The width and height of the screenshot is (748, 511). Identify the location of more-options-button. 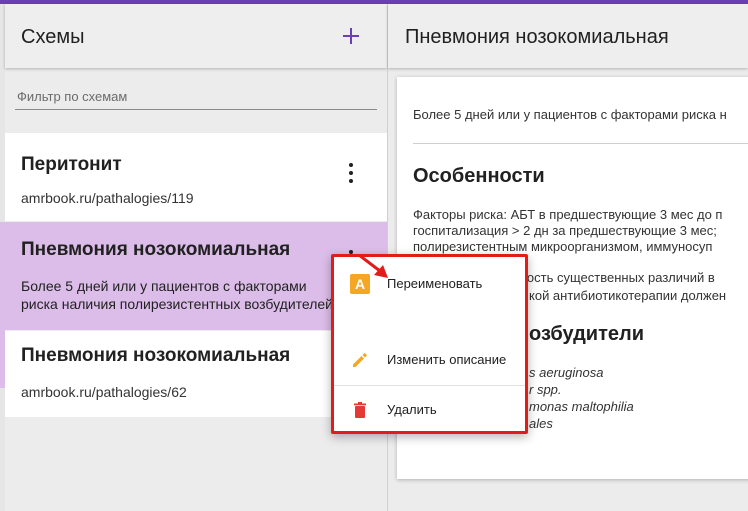
(351, 173).